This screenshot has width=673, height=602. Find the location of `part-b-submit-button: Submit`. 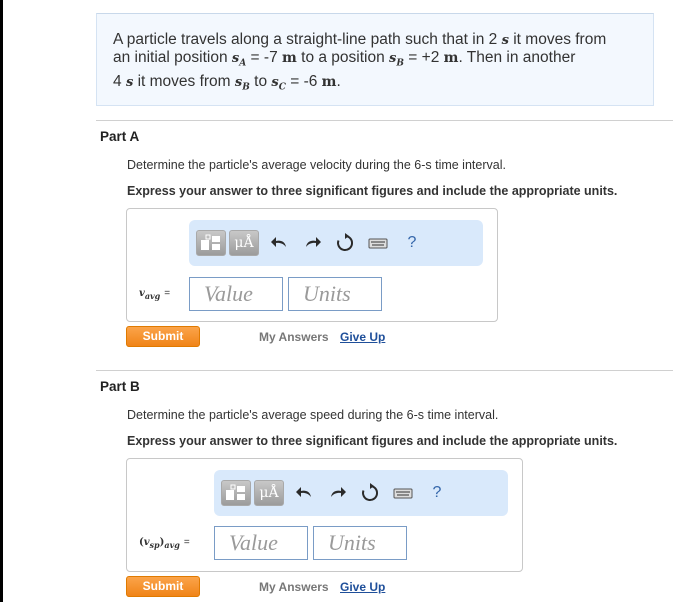

part-b-submit-button: Submit is located at coordinates (163, 586).